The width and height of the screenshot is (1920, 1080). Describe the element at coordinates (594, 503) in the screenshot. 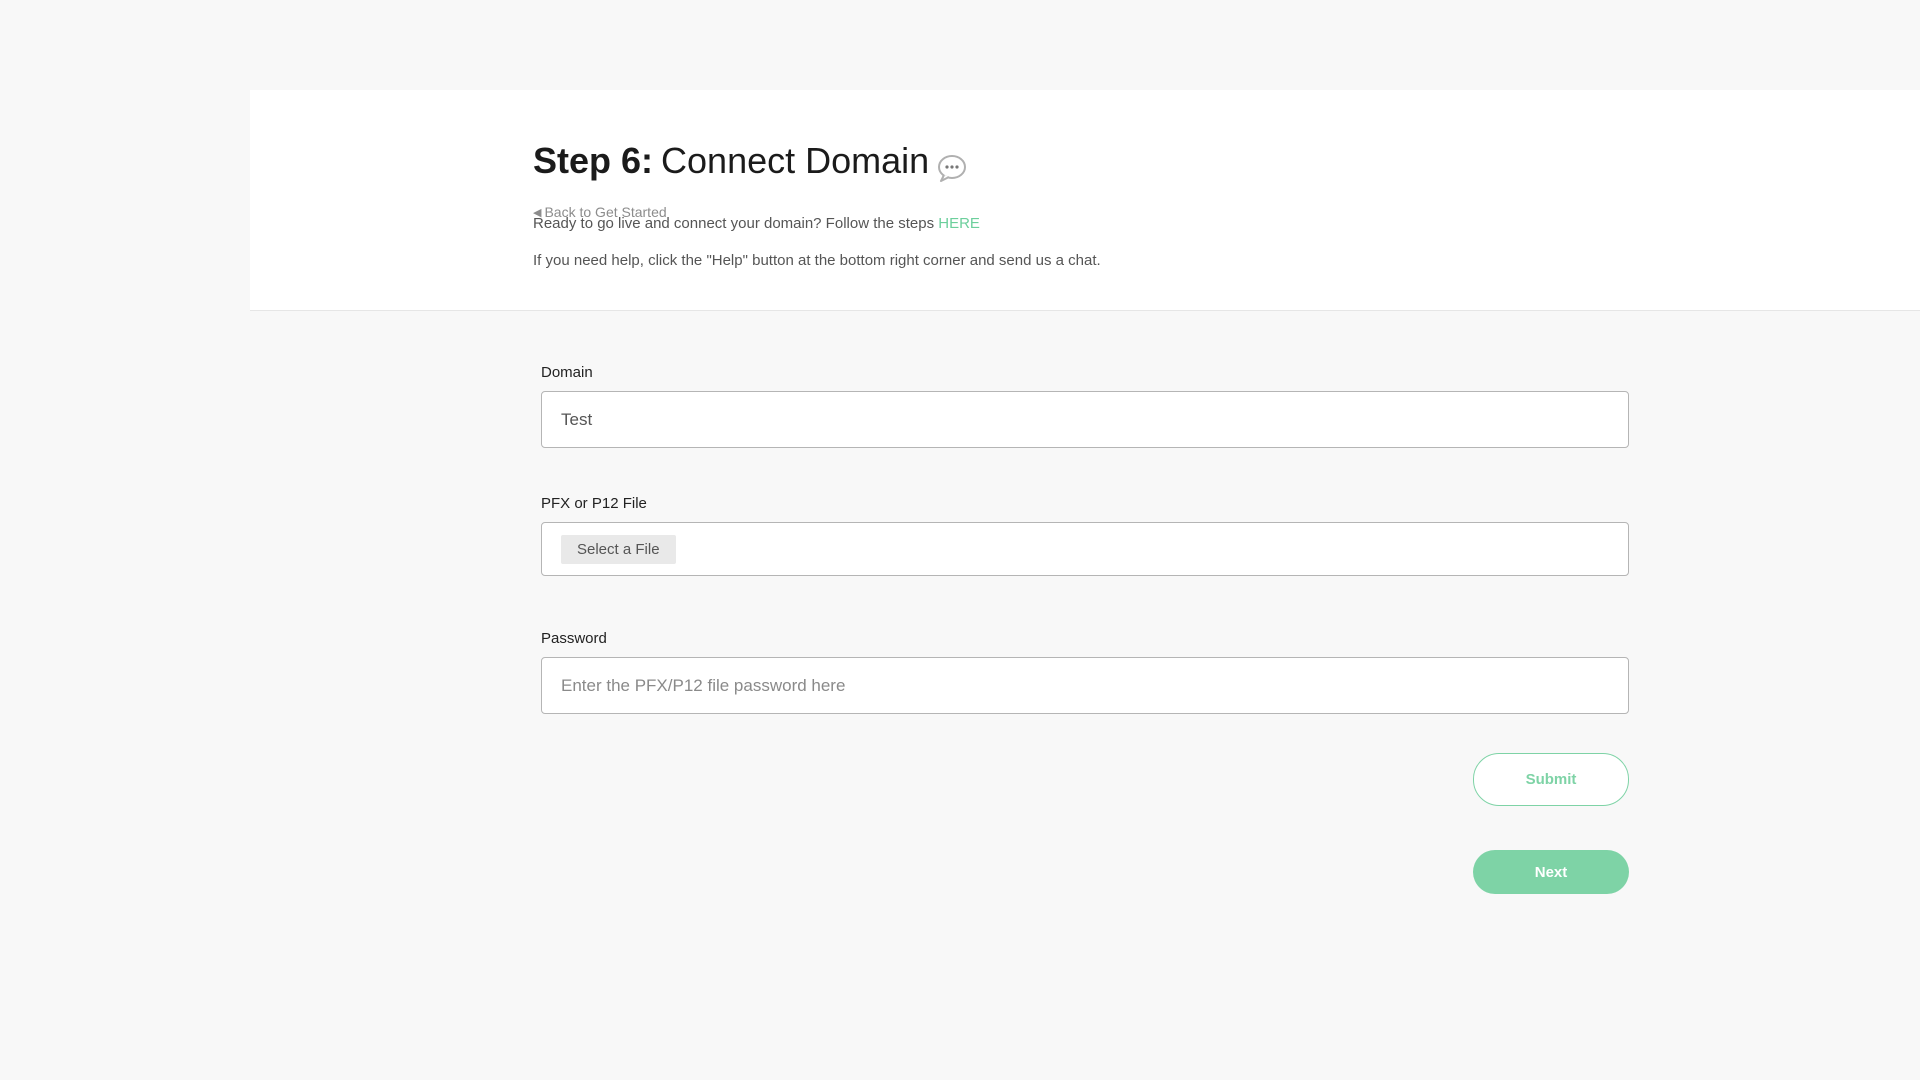

I see `file-label: PFX or P12 File` at that location.